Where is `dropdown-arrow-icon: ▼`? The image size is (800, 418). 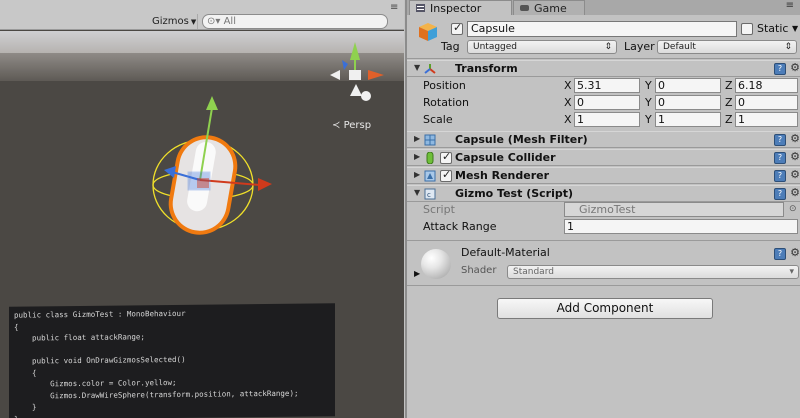
dropdown-arrow-icon: ▼ is located at coordinates (193, 22).